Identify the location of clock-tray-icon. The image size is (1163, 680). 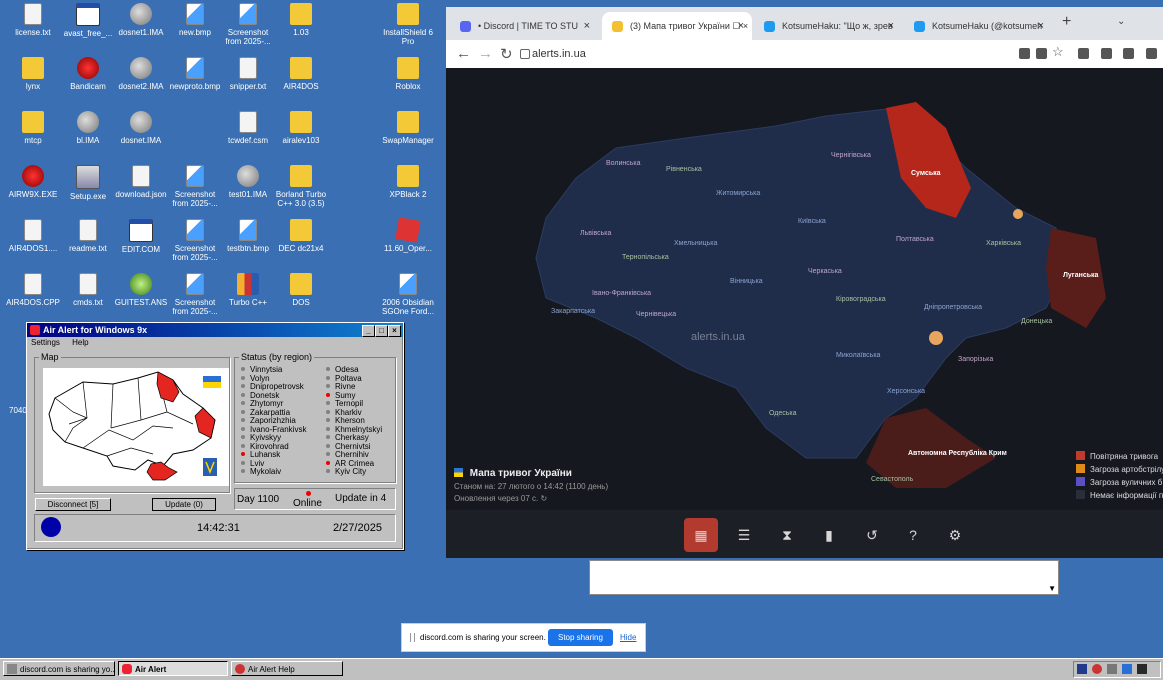
(1142, 669).